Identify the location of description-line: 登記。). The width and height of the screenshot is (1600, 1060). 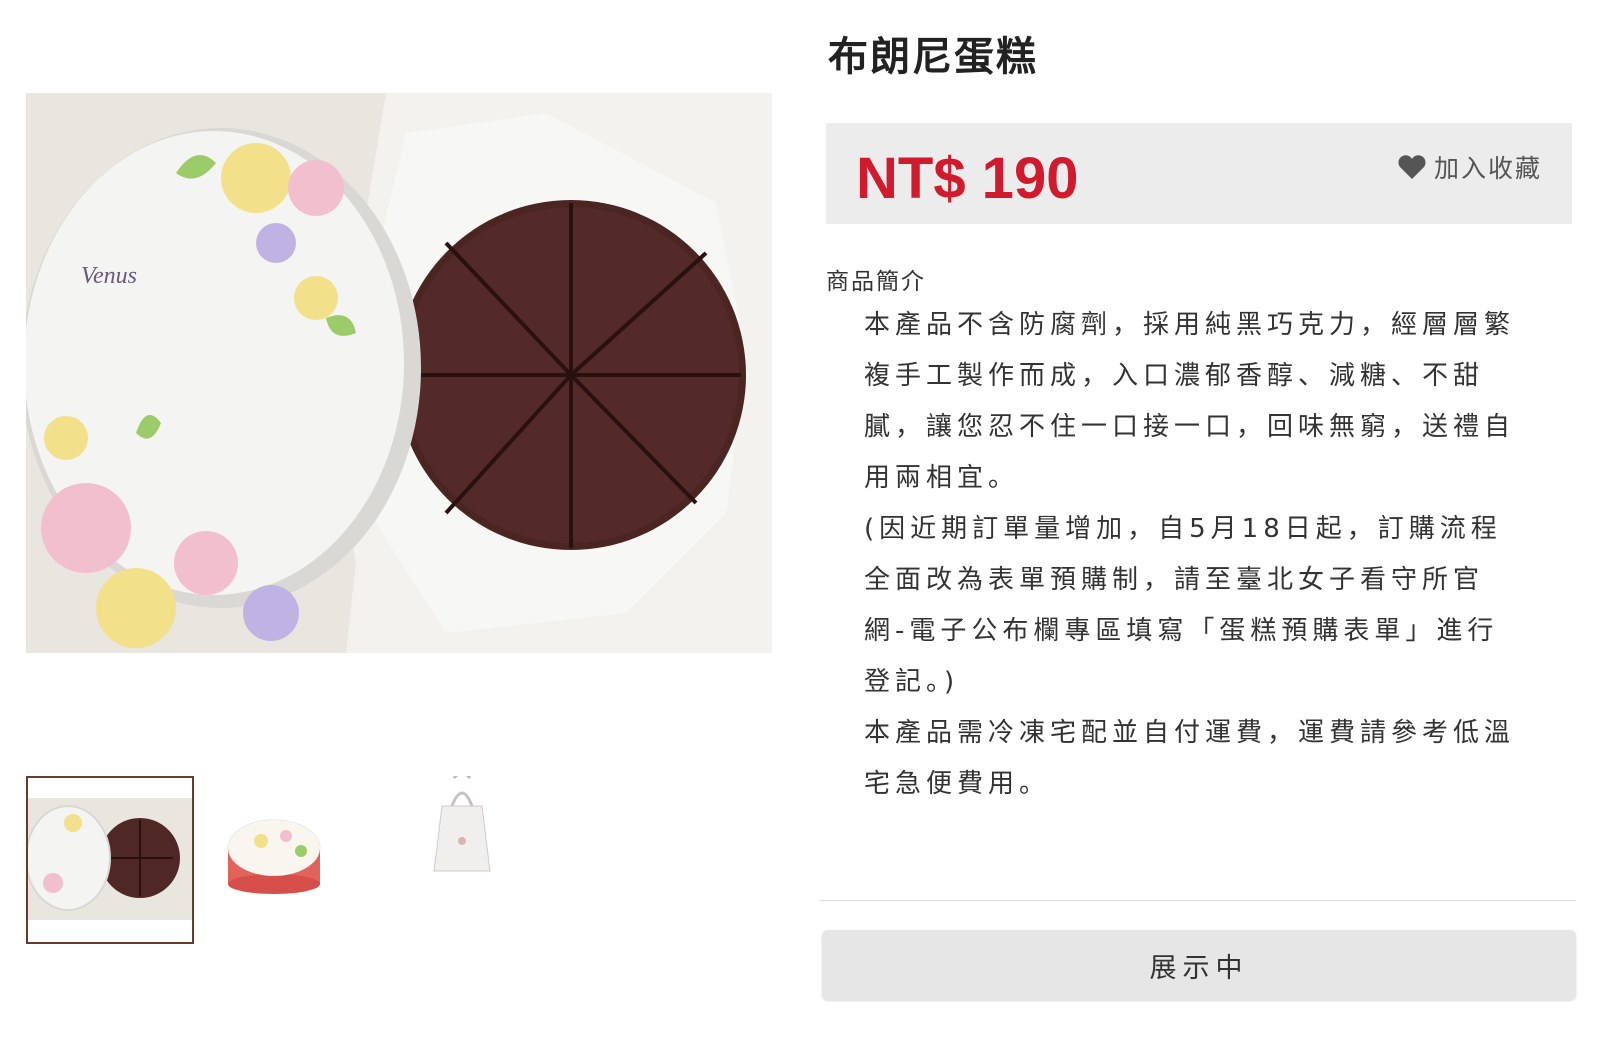
(912, 682).